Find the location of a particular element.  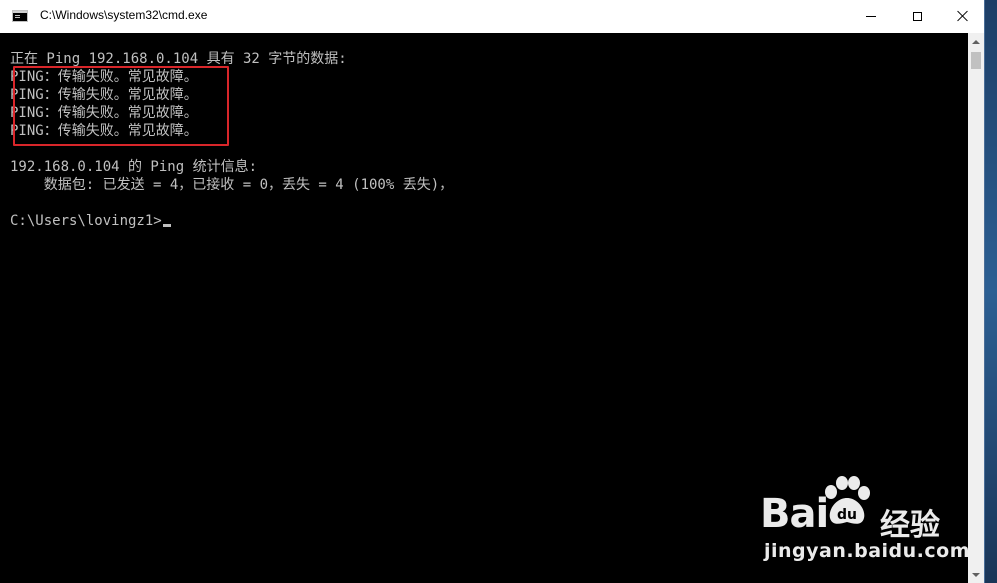

console-line-stats-header: 192.168.0.104 的 Ping 统计信息: is located at coordinates (134, 167).